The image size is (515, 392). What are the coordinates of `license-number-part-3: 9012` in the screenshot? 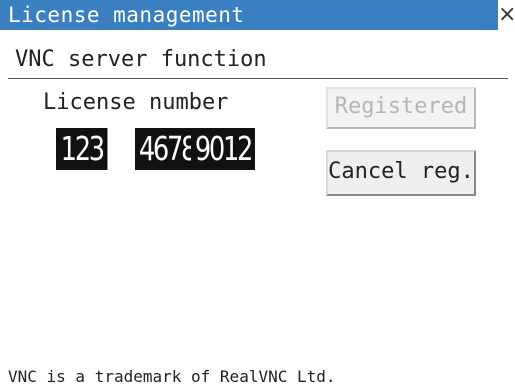 It's located at (223, 149).